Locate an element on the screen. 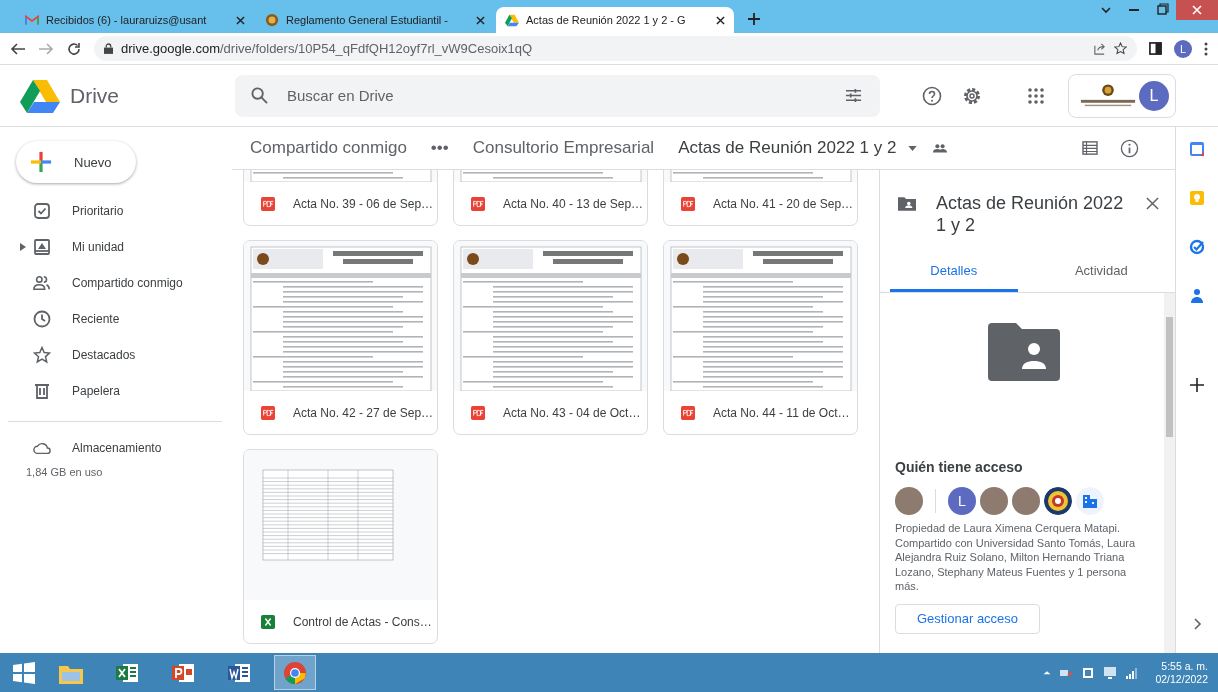 Image resolution: width=1218 pixels, height=692 pixels. person-icon is located at coordinates (1197, 296).